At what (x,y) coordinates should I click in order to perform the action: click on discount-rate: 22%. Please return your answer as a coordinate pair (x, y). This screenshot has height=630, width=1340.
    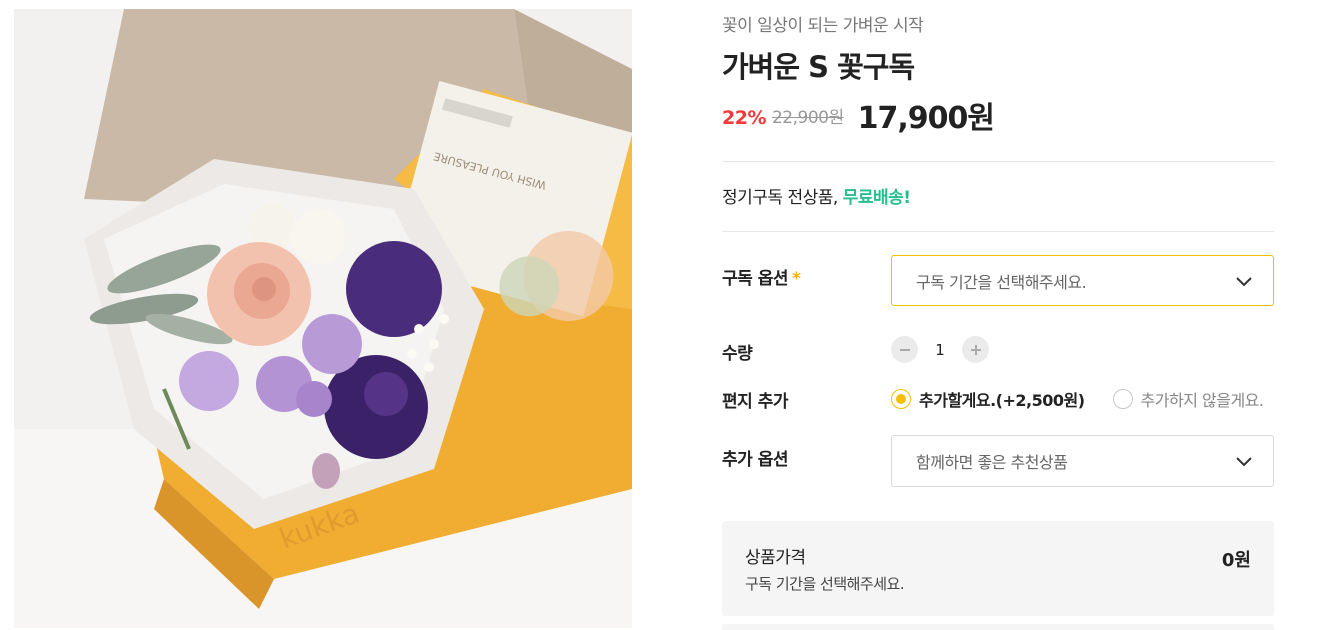
    Looking at the image, I should click on (744, 118).